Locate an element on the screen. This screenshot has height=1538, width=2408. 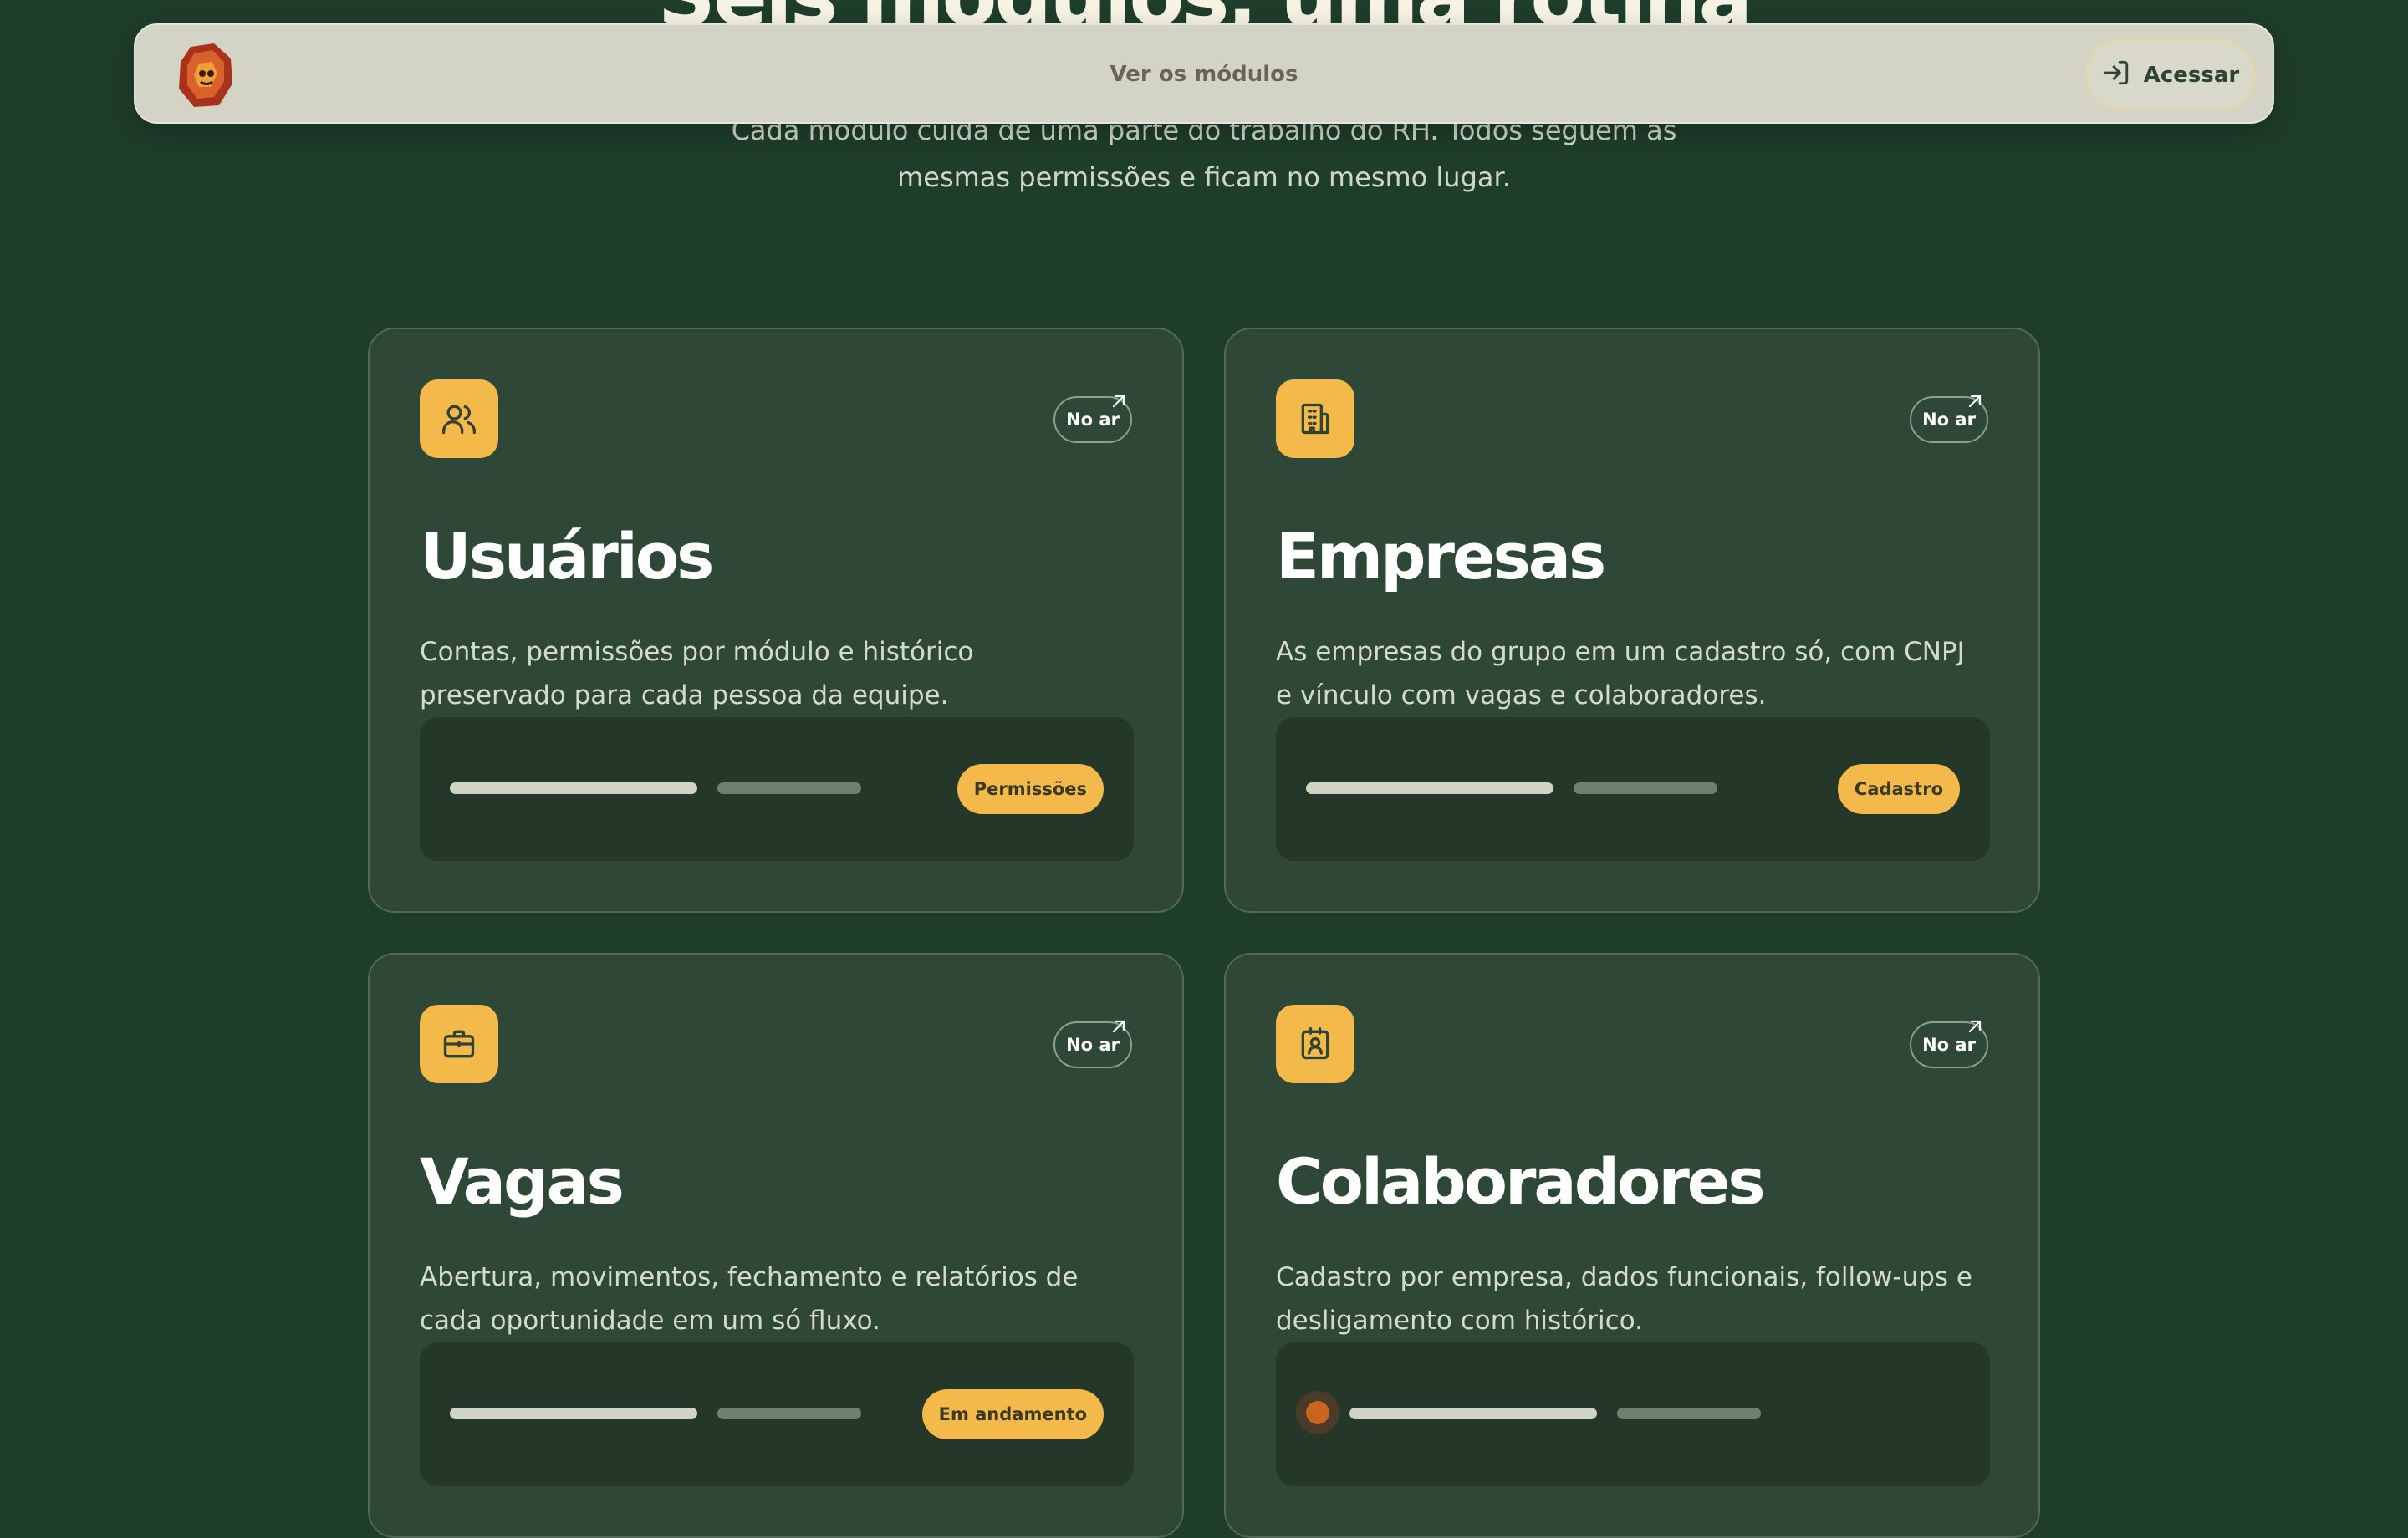
login-label: Acessar is located at coordinates (2192, 75).